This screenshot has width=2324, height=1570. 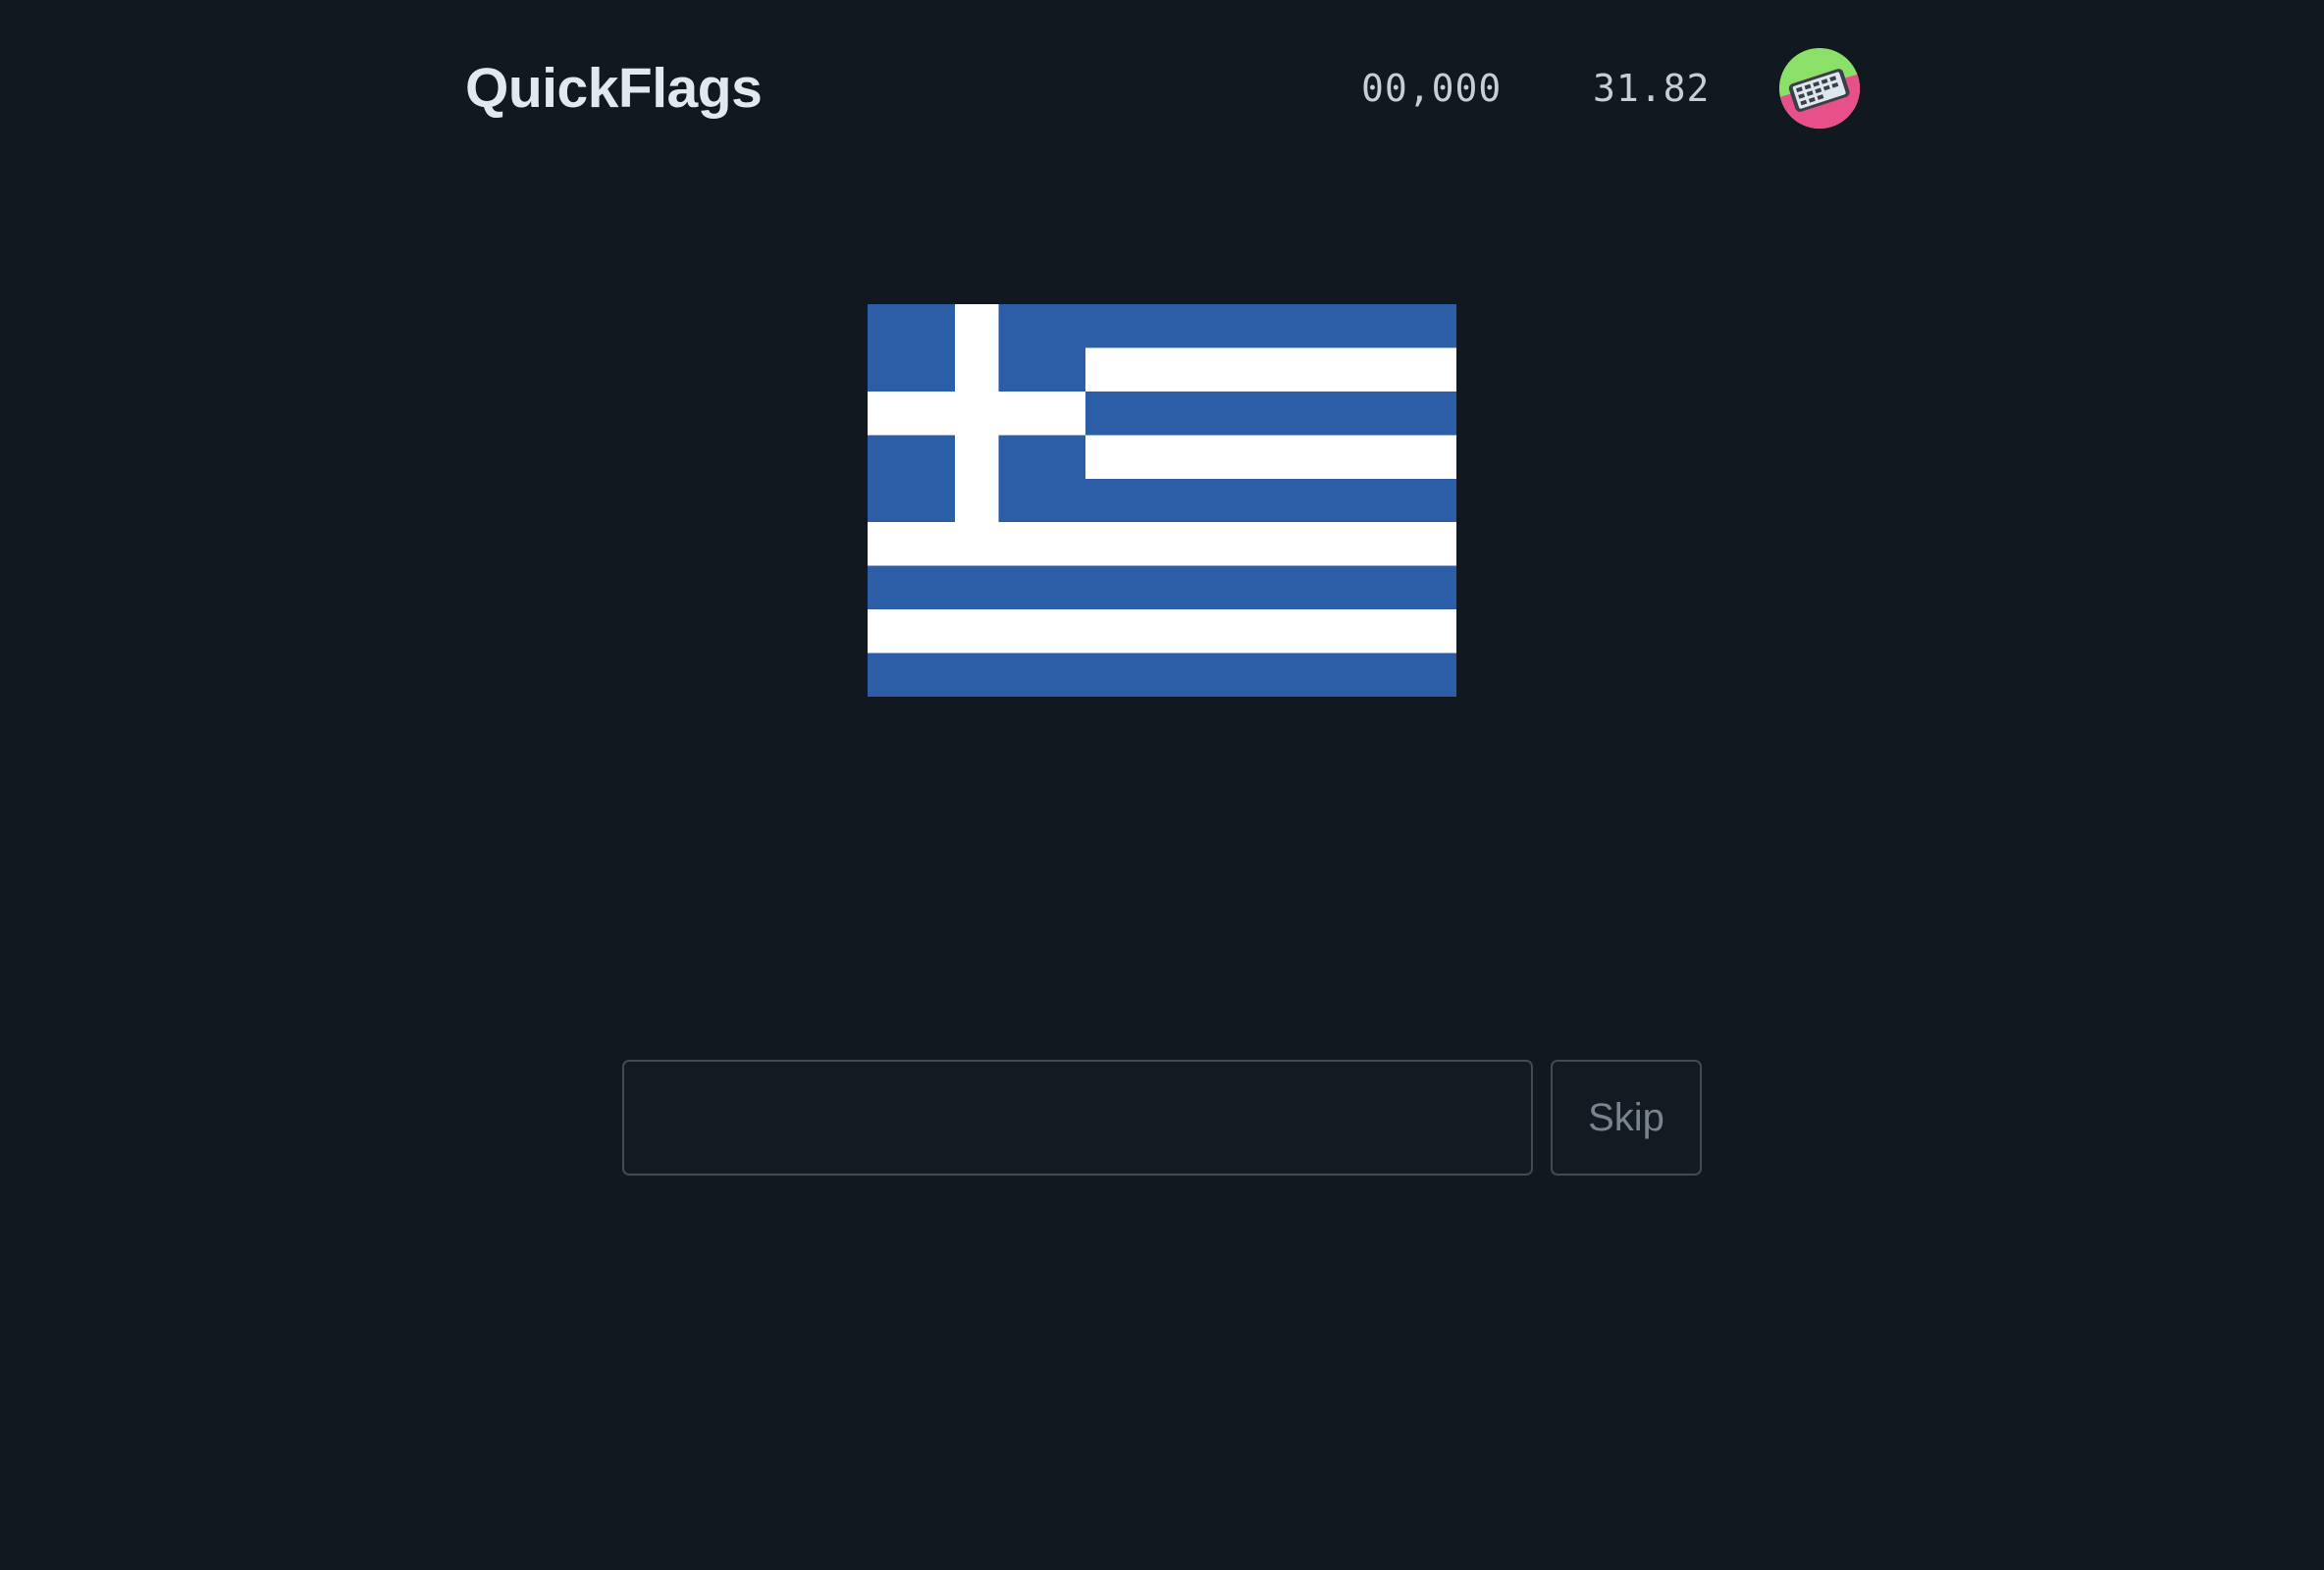 What do you see at coordinates (1626, 1118) in the screenshot?
I see `skip-button: Skip` at bounding box center [1626, 1118].